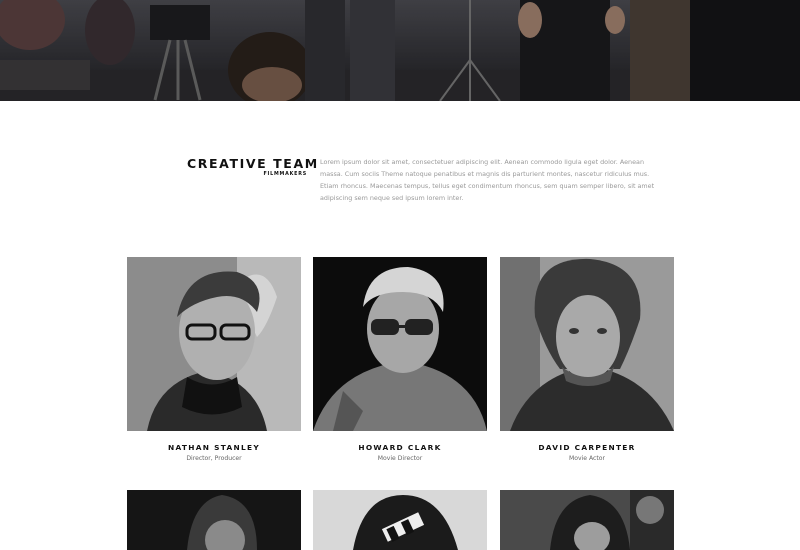 This screenshot has width=800, height=550. I want to click on team-card-nathan-stanley: NATHAN STANLEY Director, Producer, so click(214, 359).